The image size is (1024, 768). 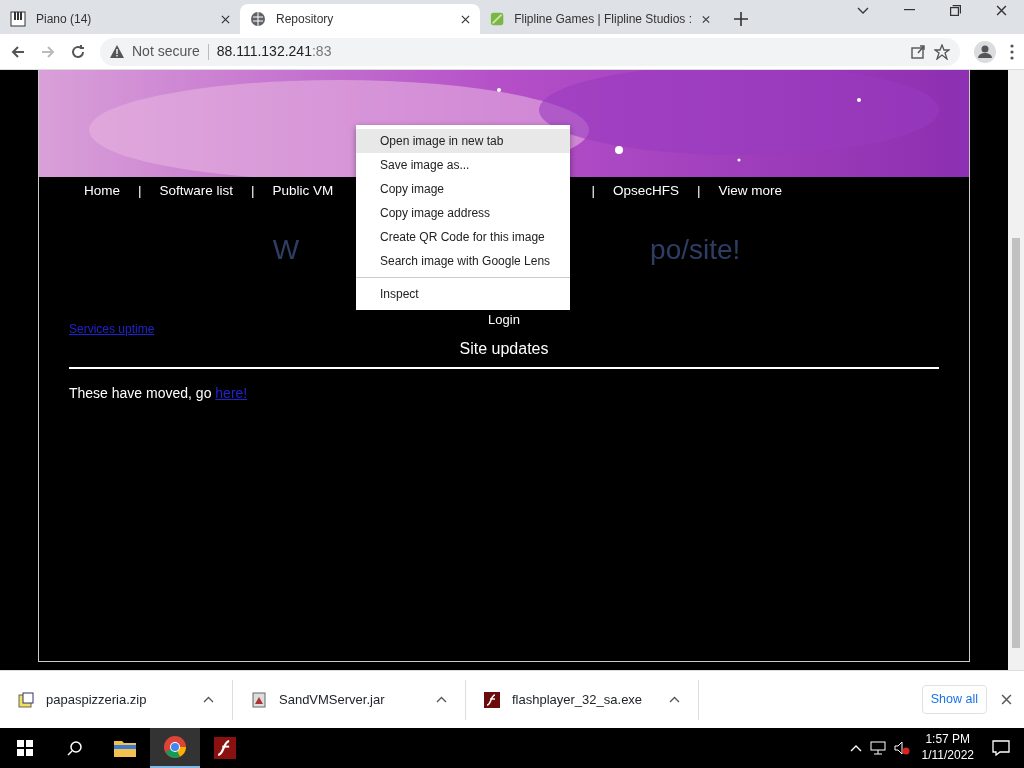 I want to click on menu-icon, so click(x=1012, y=51).